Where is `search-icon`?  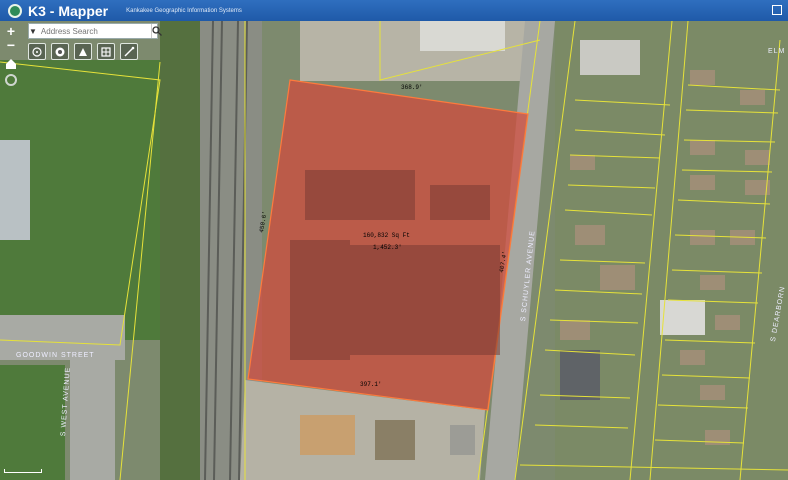 search-icon is located at coordinates (157, 31).